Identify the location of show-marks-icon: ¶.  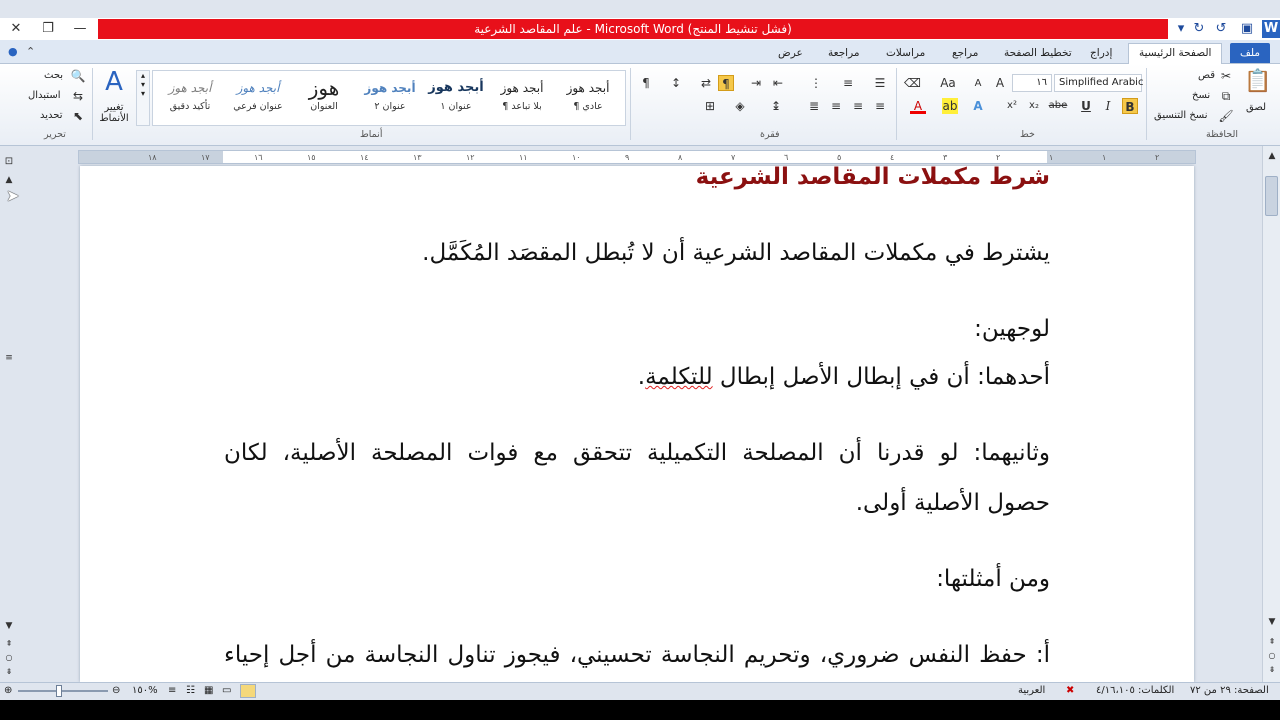
(646, 83).